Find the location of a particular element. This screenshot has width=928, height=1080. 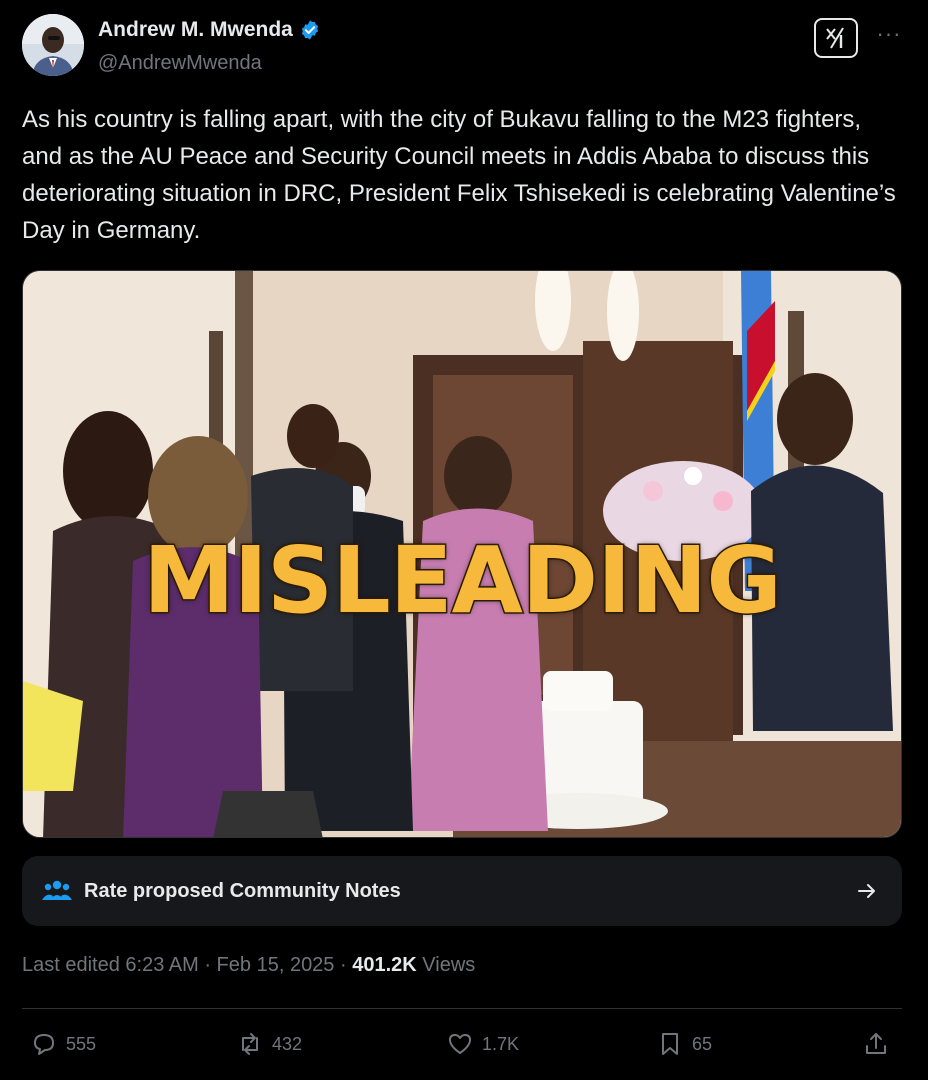

action-bar: 555 432 1.7K 65 is located at coordinates (464, 1047).